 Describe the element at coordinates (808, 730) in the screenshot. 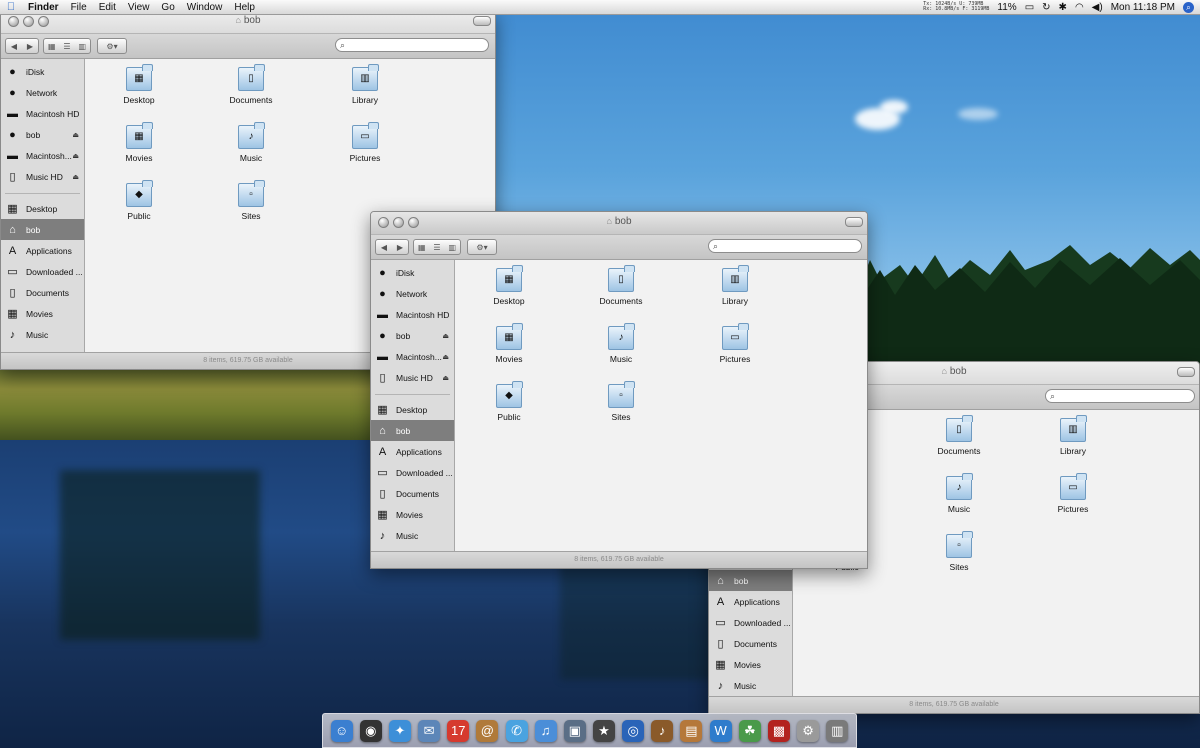

I see `system-prefs-icon: ⚙` at that location.